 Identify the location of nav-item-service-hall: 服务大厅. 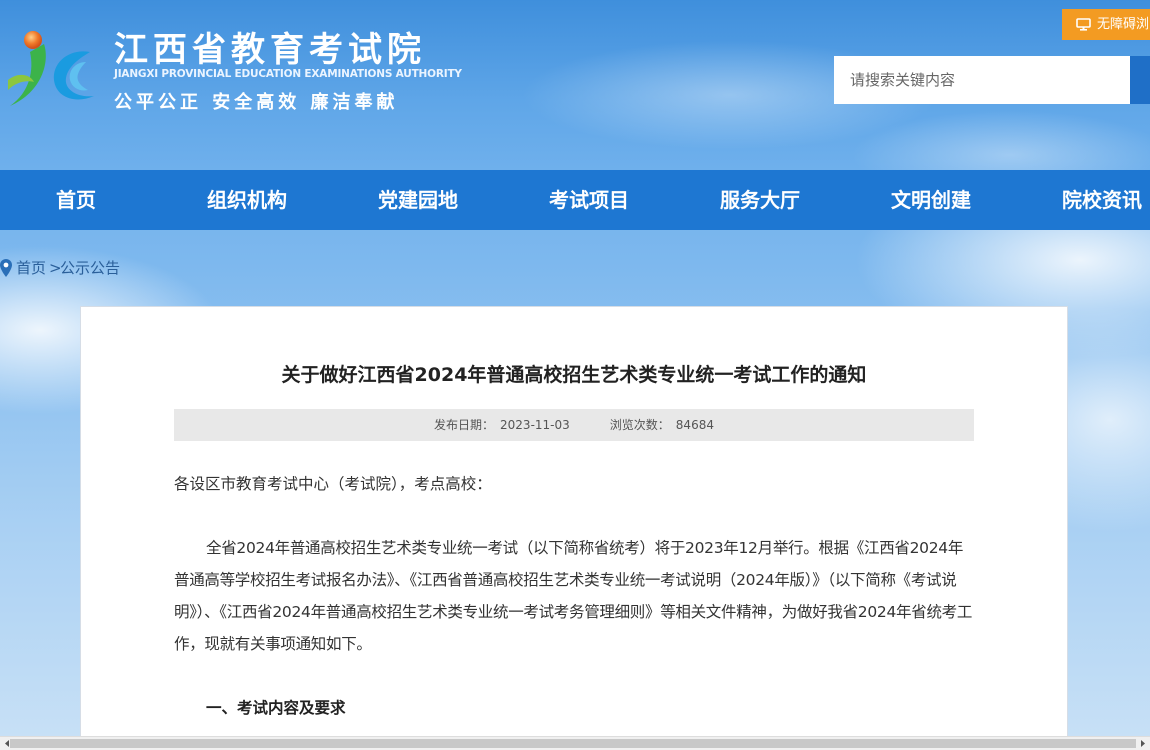
(760, 200).